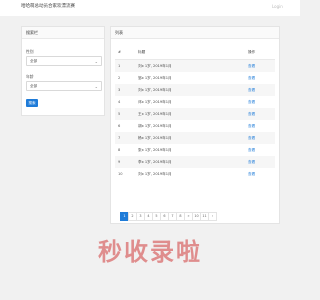  Describe the element at coordinates (260, 52) in the screenshot. I see `column-header-action: 操作` at that location.